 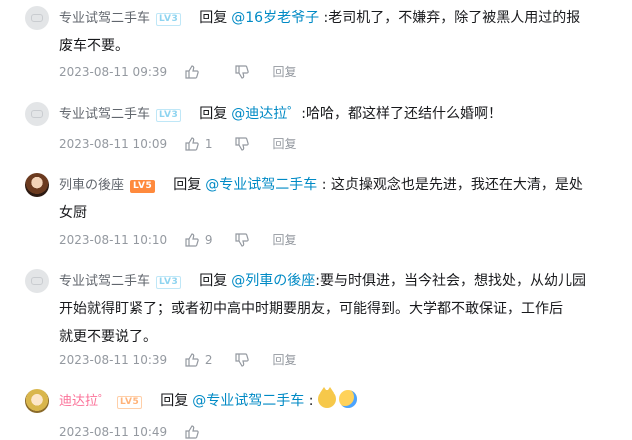 I want to click on mention-link: @迪达拉゜, so click(x=266, y=114).